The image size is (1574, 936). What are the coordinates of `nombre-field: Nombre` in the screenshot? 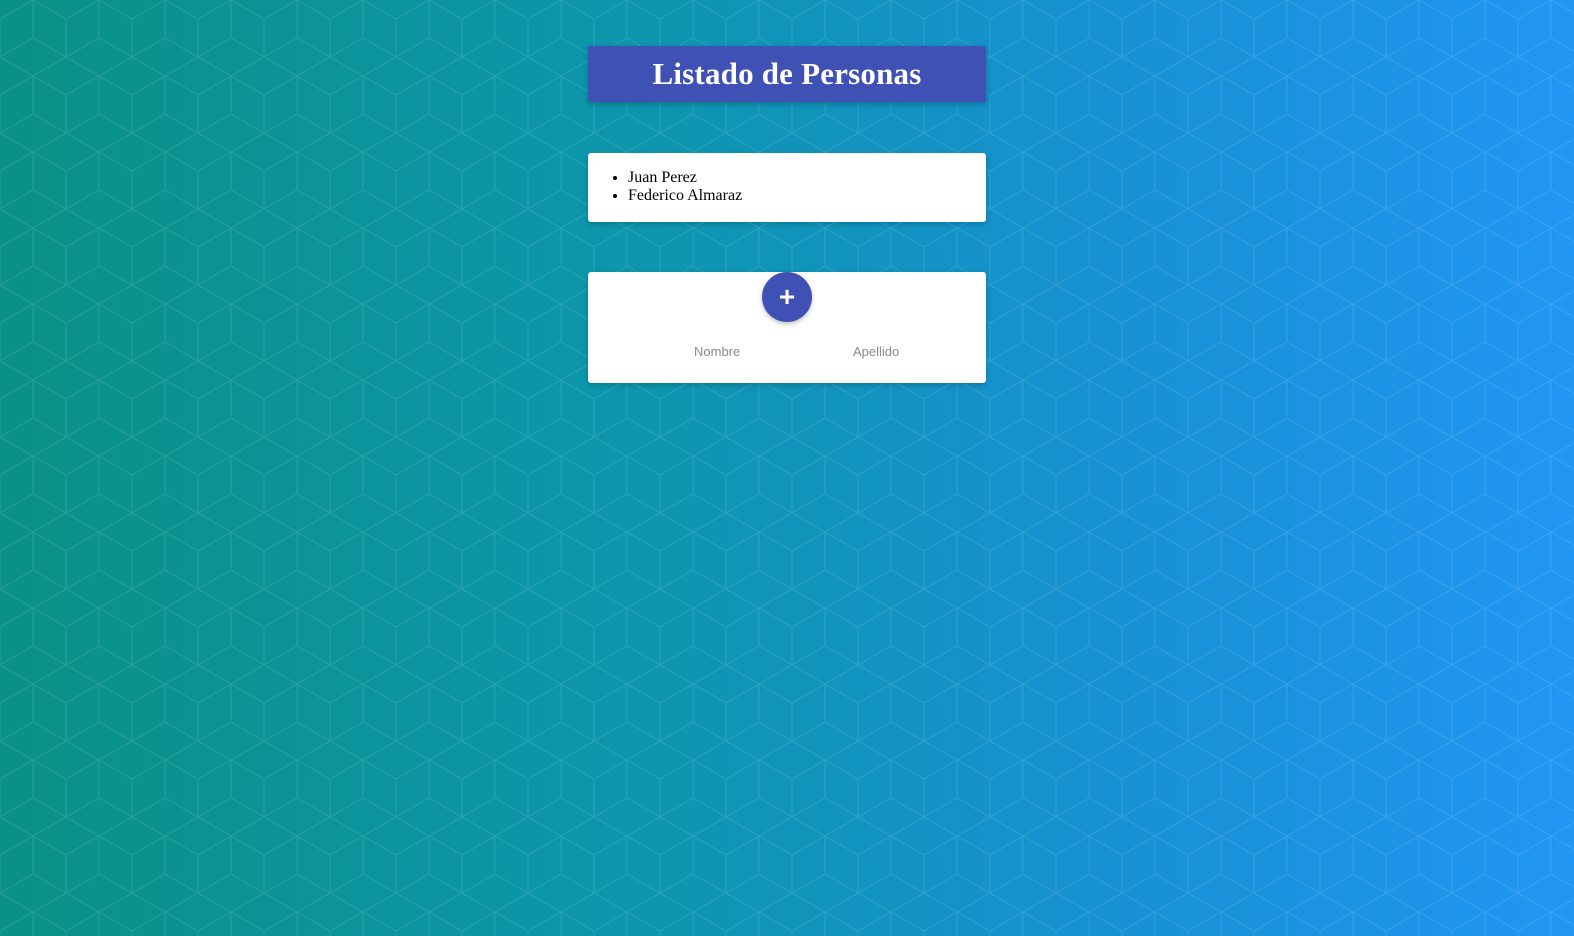 It's located at (756, 351).